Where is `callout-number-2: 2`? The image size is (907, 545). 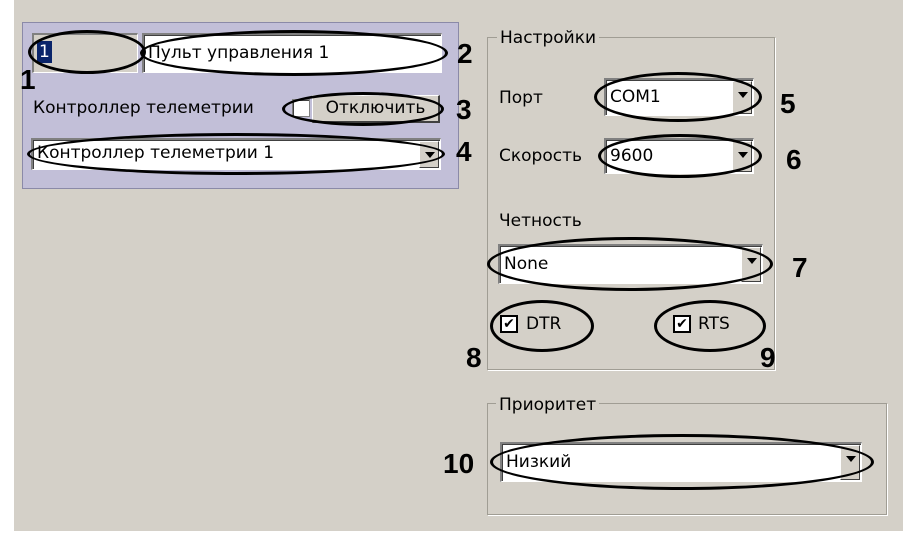
callout-number-2: 2 is located at coordinates (465, 53).